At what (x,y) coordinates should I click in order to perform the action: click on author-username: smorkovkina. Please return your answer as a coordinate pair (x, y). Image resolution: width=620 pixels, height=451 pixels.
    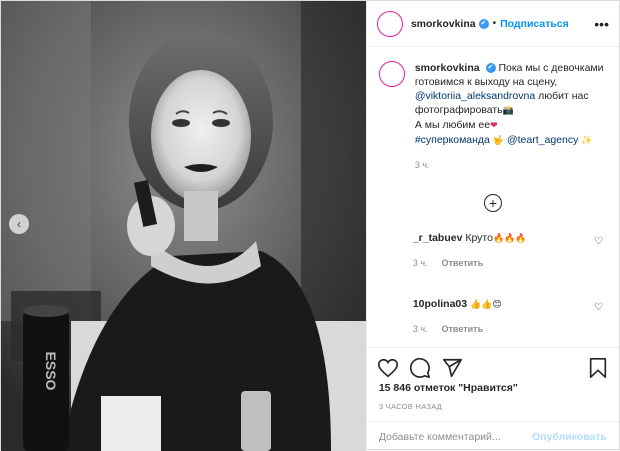
    Looking at the image, I should click on (443, 24).